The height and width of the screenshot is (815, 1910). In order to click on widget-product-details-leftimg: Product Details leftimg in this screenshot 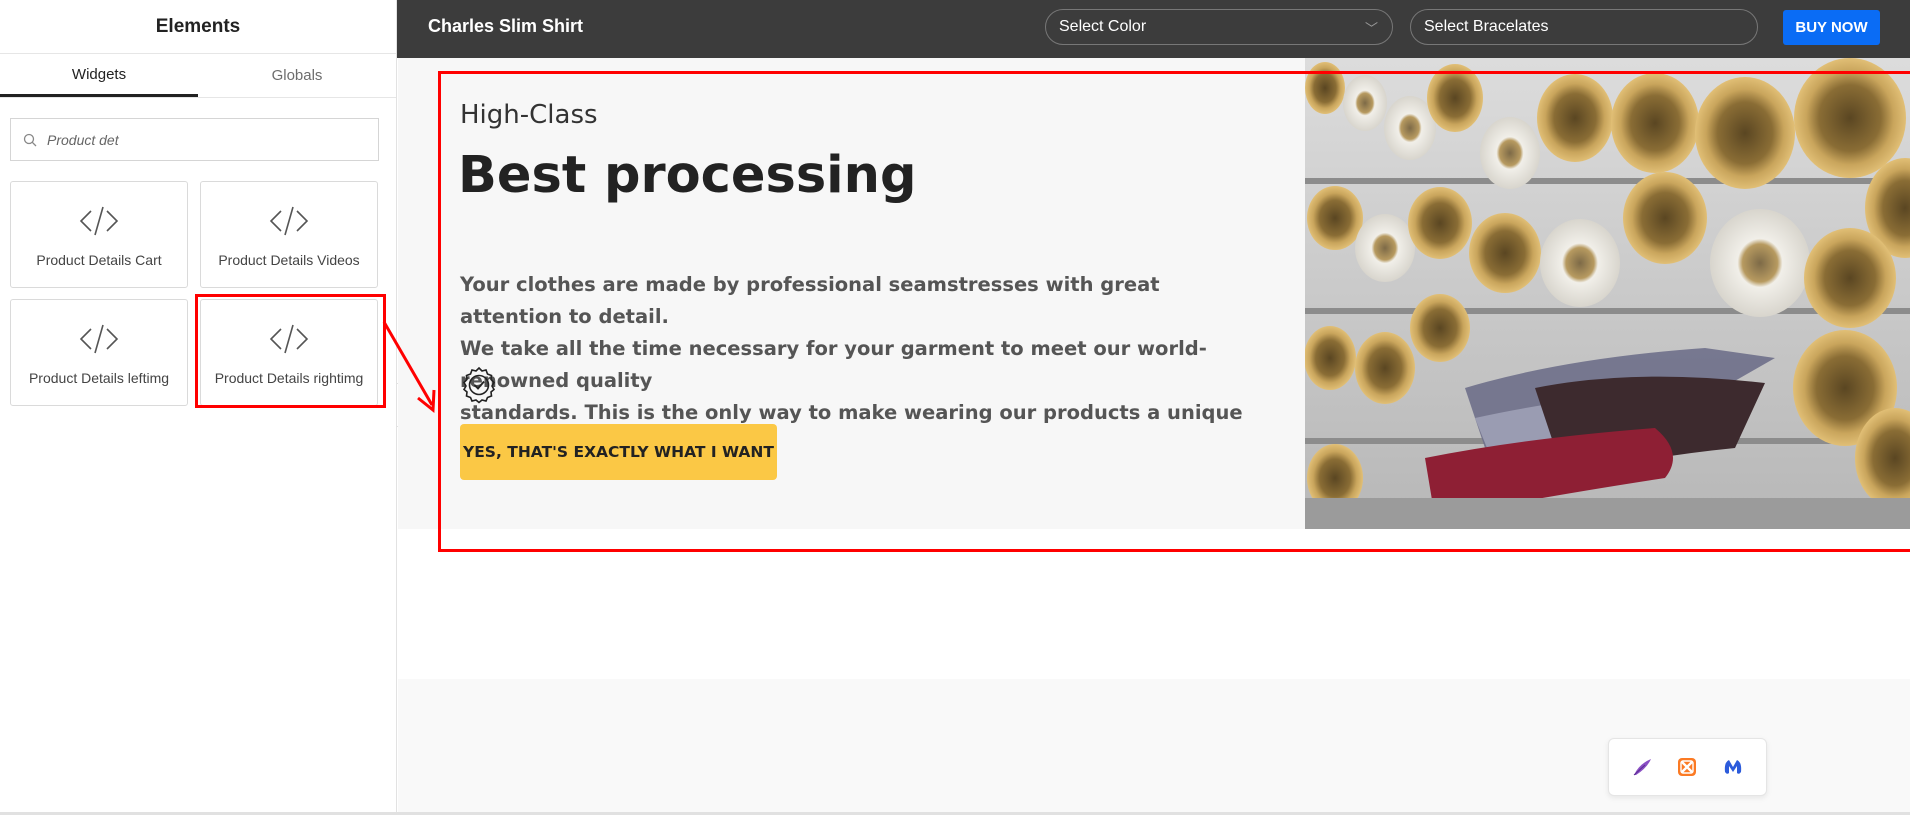, I will do `click(99, 352)`.